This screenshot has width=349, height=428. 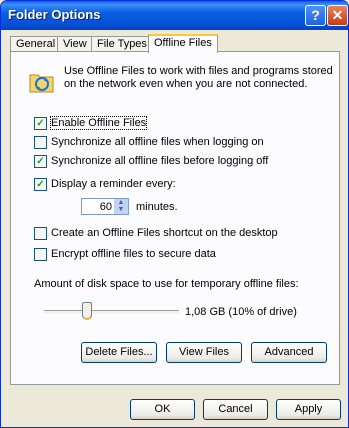 What do you see at coordinates (122, 44) in the screenshot?
I see `tab-file-types: File Types` at bounding box center [122, 44].